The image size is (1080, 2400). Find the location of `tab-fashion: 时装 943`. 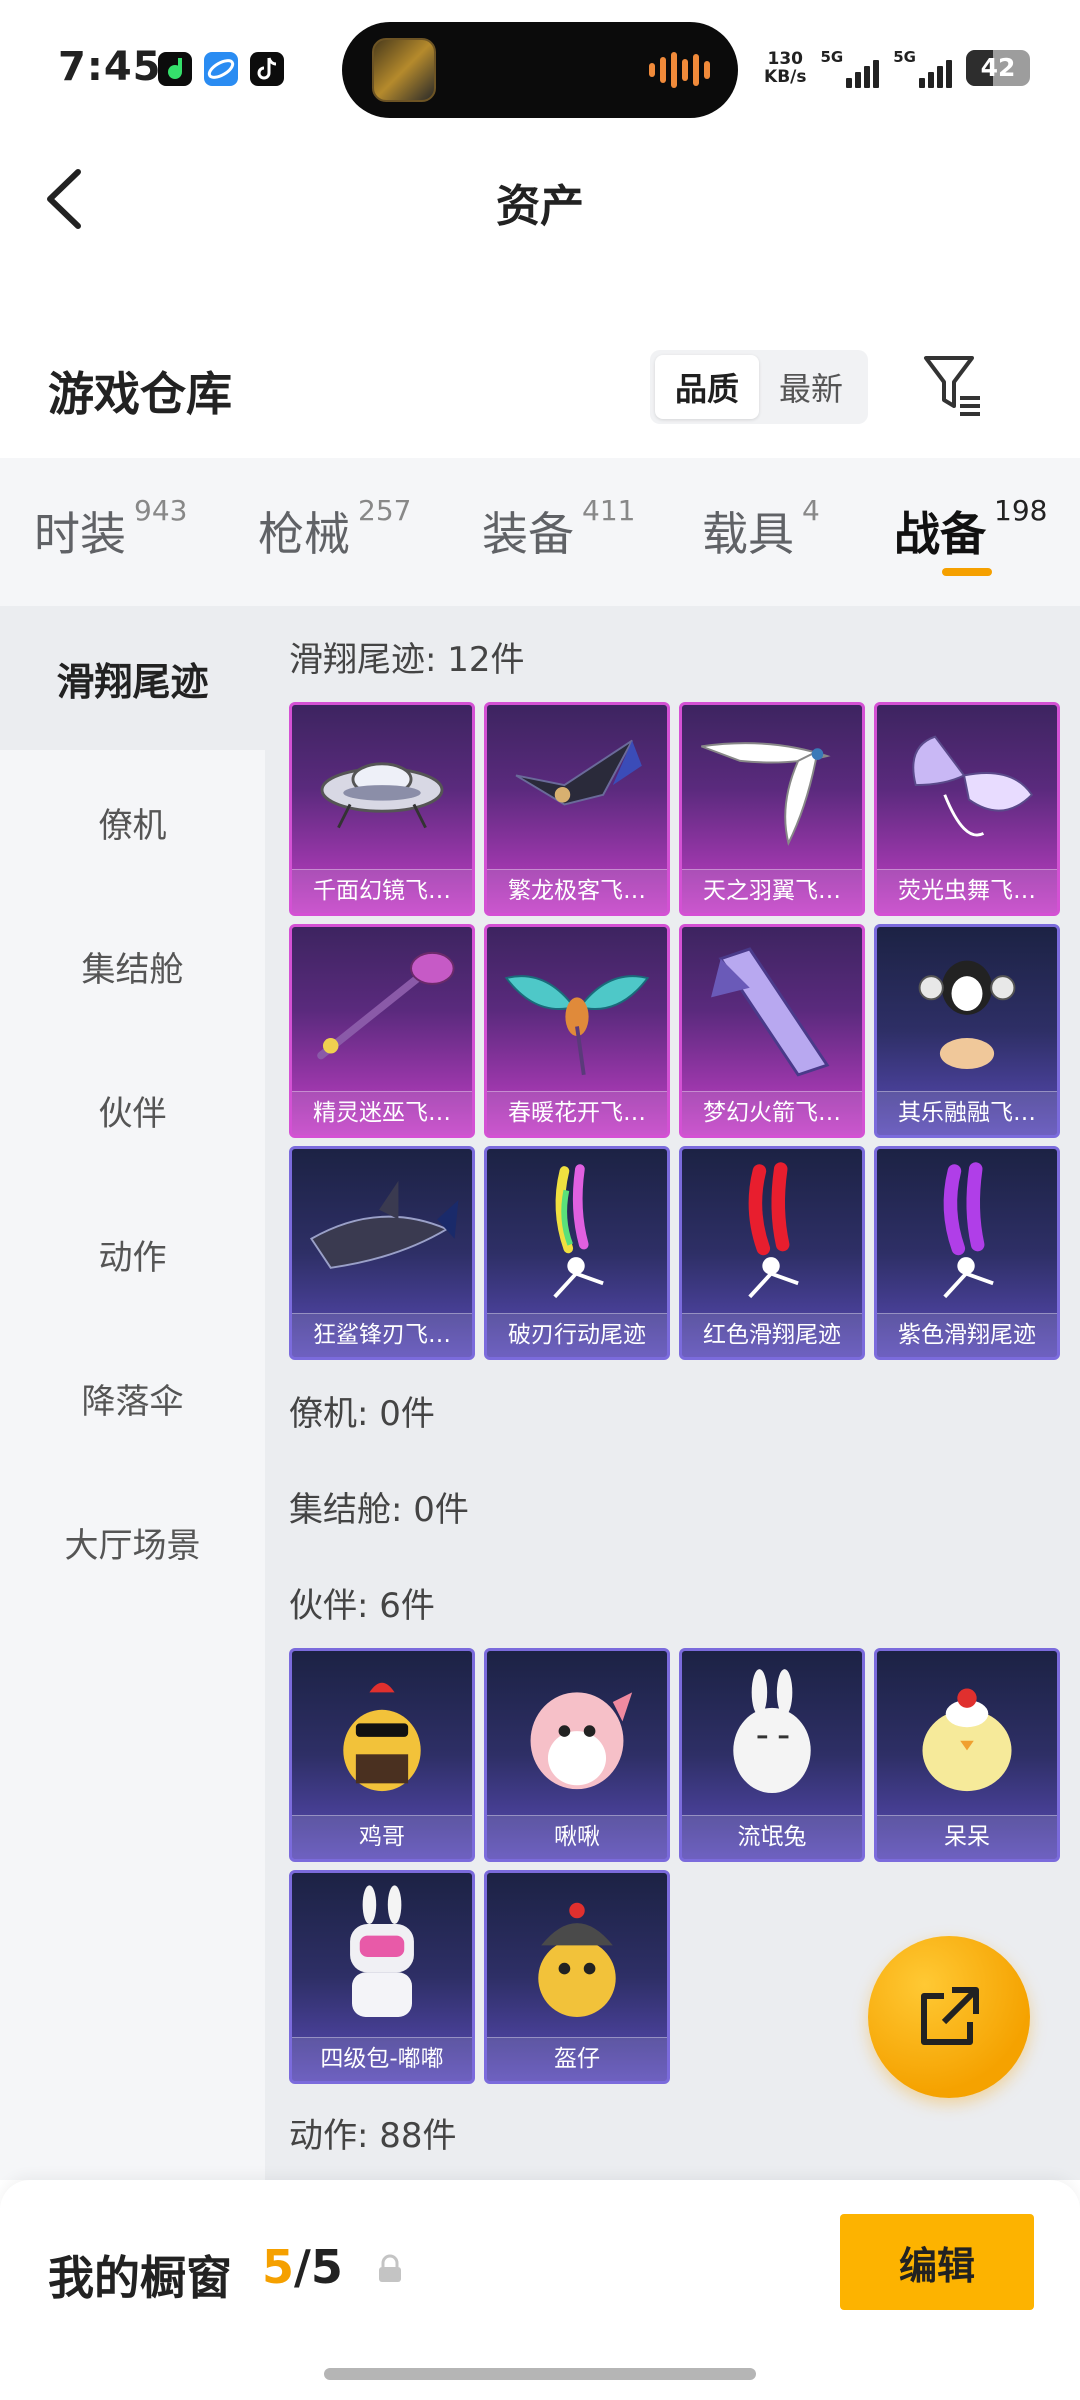

tab-fashion: 时装 943 is located at coordinates (110, 529).